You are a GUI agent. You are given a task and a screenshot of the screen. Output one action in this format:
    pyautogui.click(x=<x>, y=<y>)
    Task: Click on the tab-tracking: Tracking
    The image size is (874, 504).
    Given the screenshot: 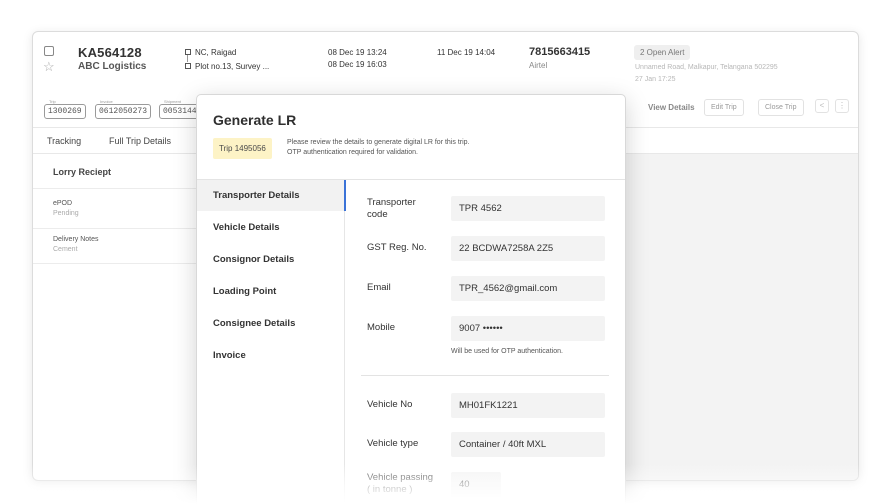 What is the action you would take?
    pyautogui.click(x=64, y=141)
    